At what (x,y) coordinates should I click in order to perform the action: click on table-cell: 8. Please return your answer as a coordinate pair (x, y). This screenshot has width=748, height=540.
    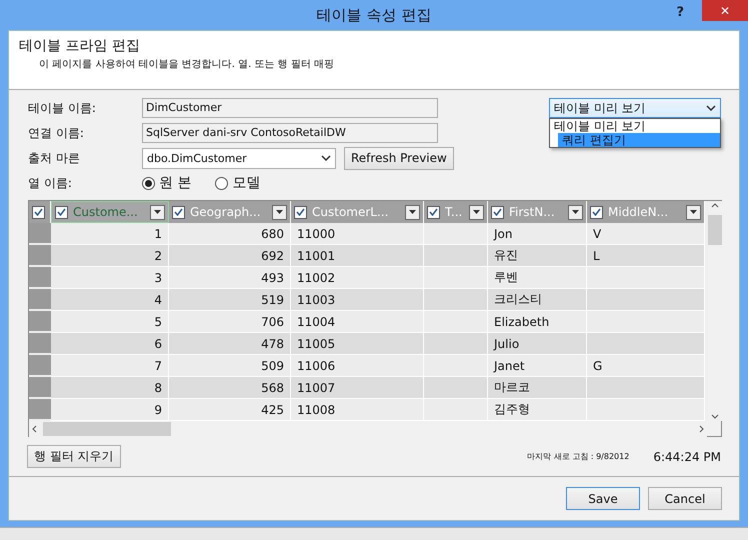
    Looking at the image, I should click on (110, 388).